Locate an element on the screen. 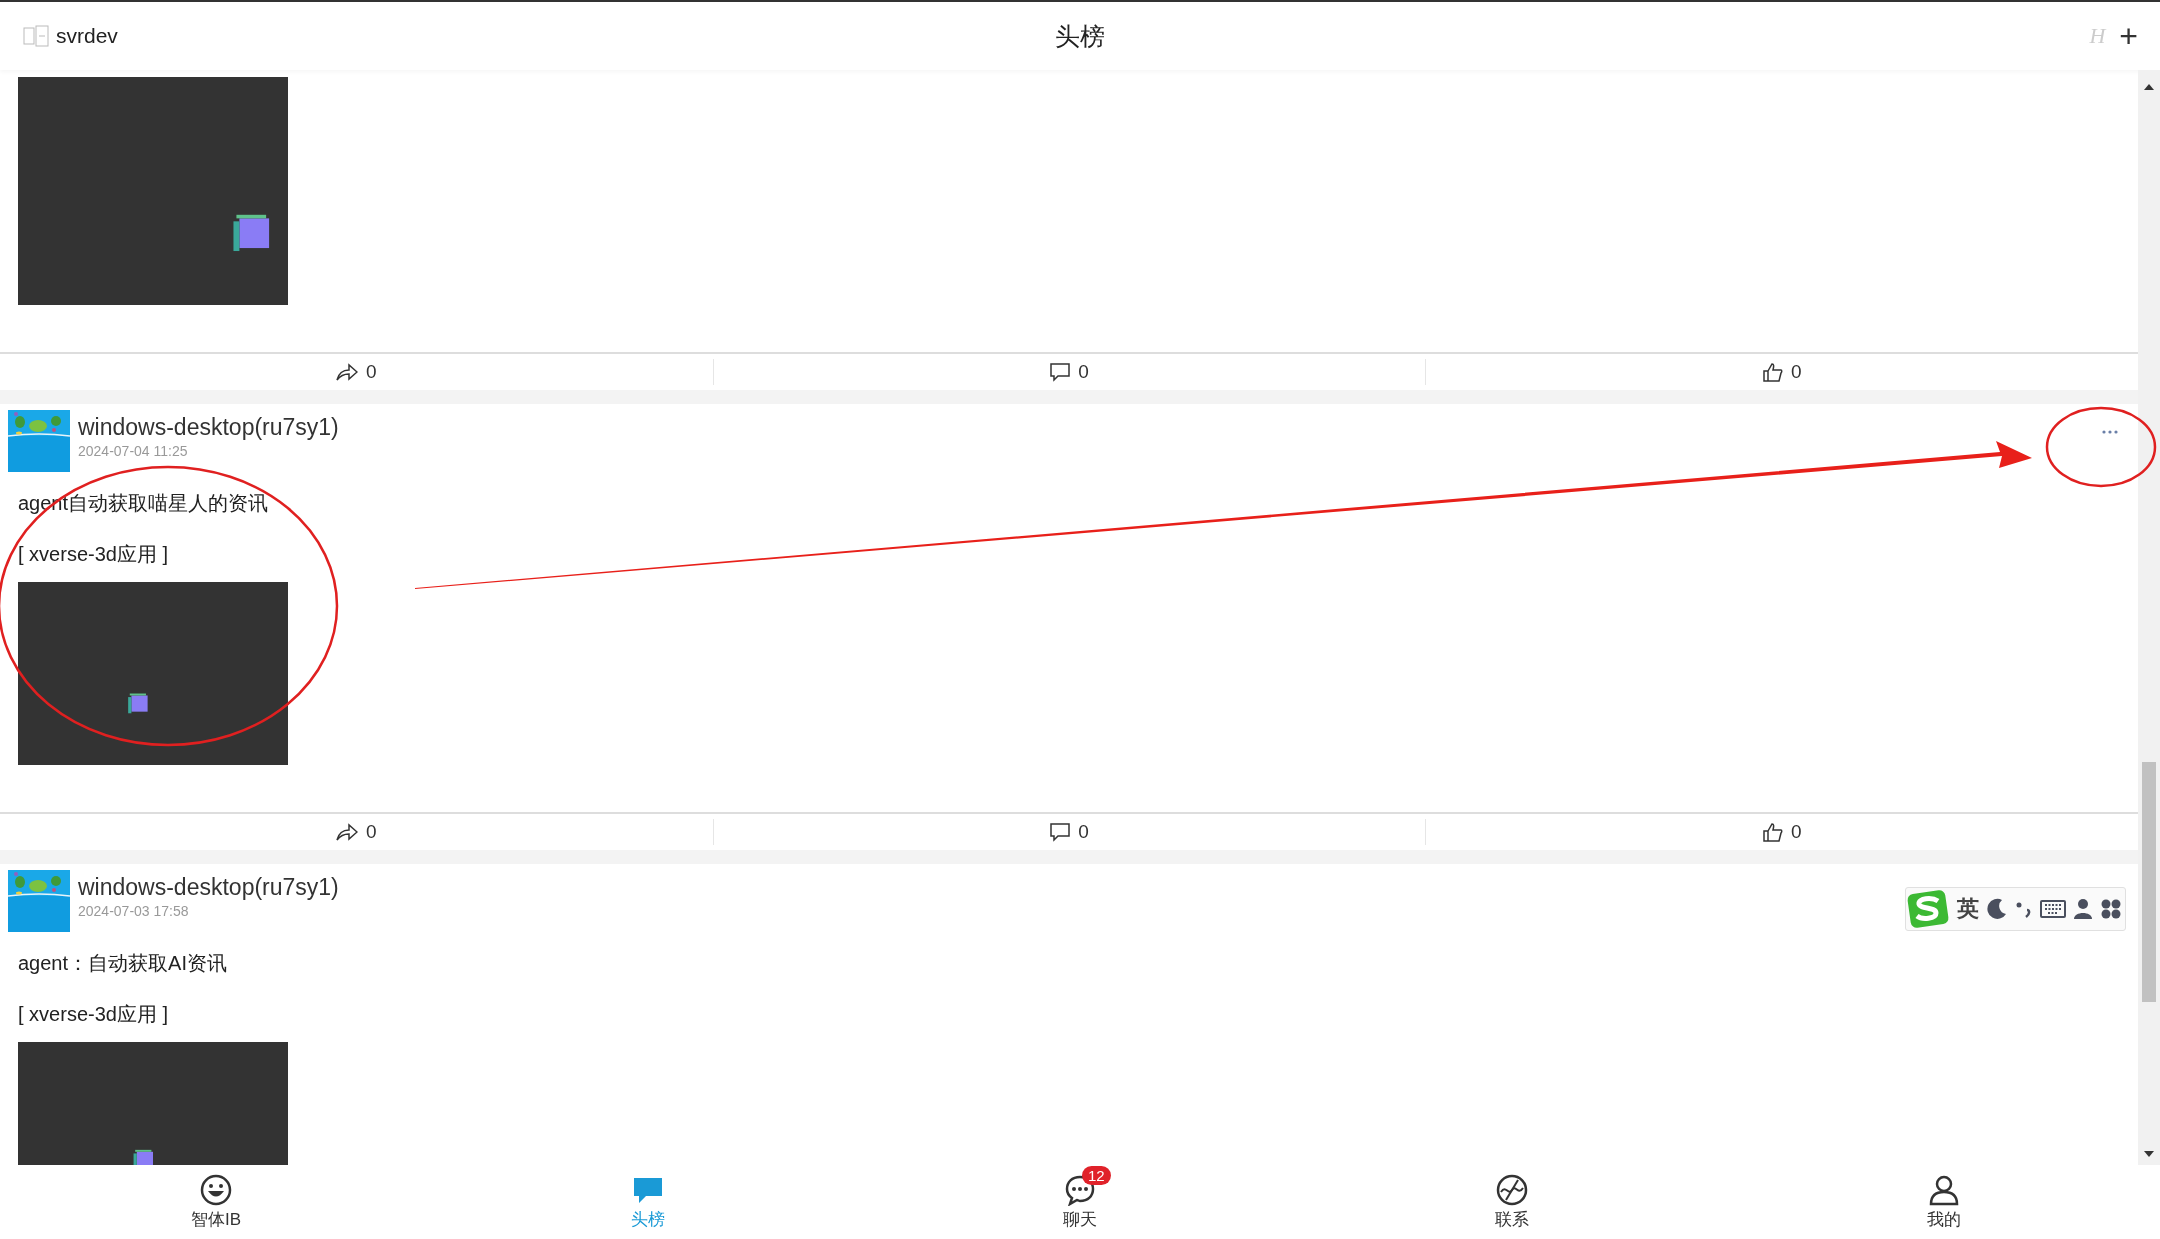 The image size is (2160, 1239). logo-icon is located at coordinates (36, 36).